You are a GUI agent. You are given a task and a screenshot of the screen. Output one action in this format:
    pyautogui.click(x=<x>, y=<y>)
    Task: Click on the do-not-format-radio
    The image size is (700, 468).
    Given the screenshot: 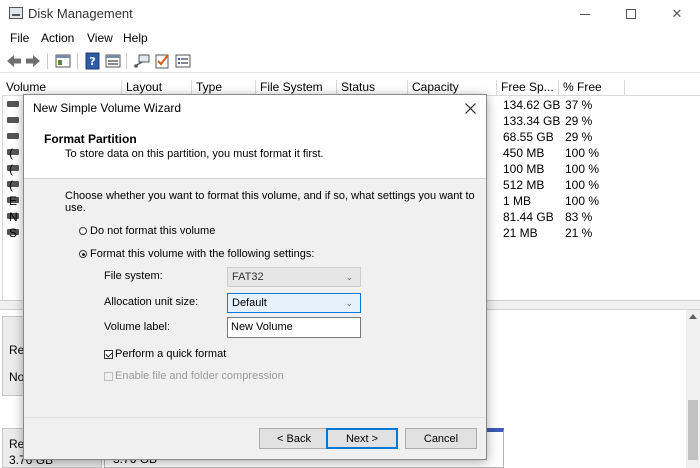 What is the action you would take?
    pyautogui.click(x=83, y=231)
    